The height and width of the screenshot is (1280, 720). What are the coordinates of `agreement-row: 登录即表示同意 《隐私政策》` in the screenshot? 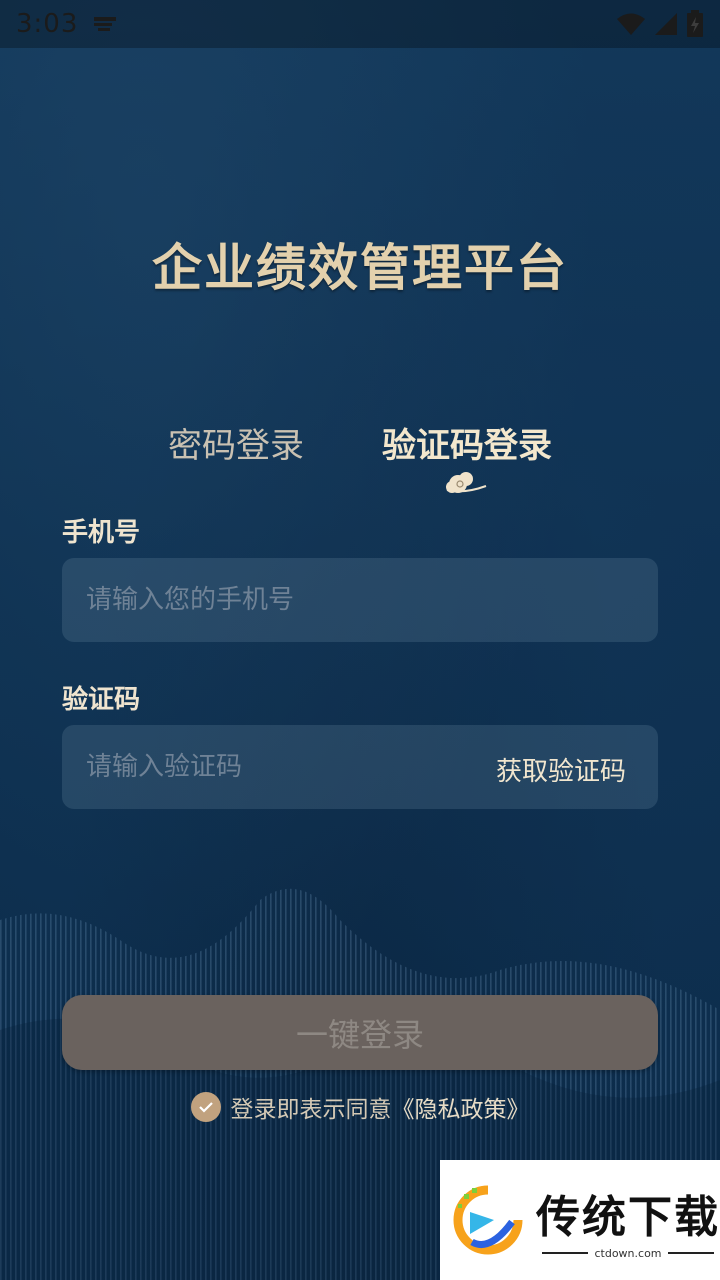 It's located at (360, 1107).